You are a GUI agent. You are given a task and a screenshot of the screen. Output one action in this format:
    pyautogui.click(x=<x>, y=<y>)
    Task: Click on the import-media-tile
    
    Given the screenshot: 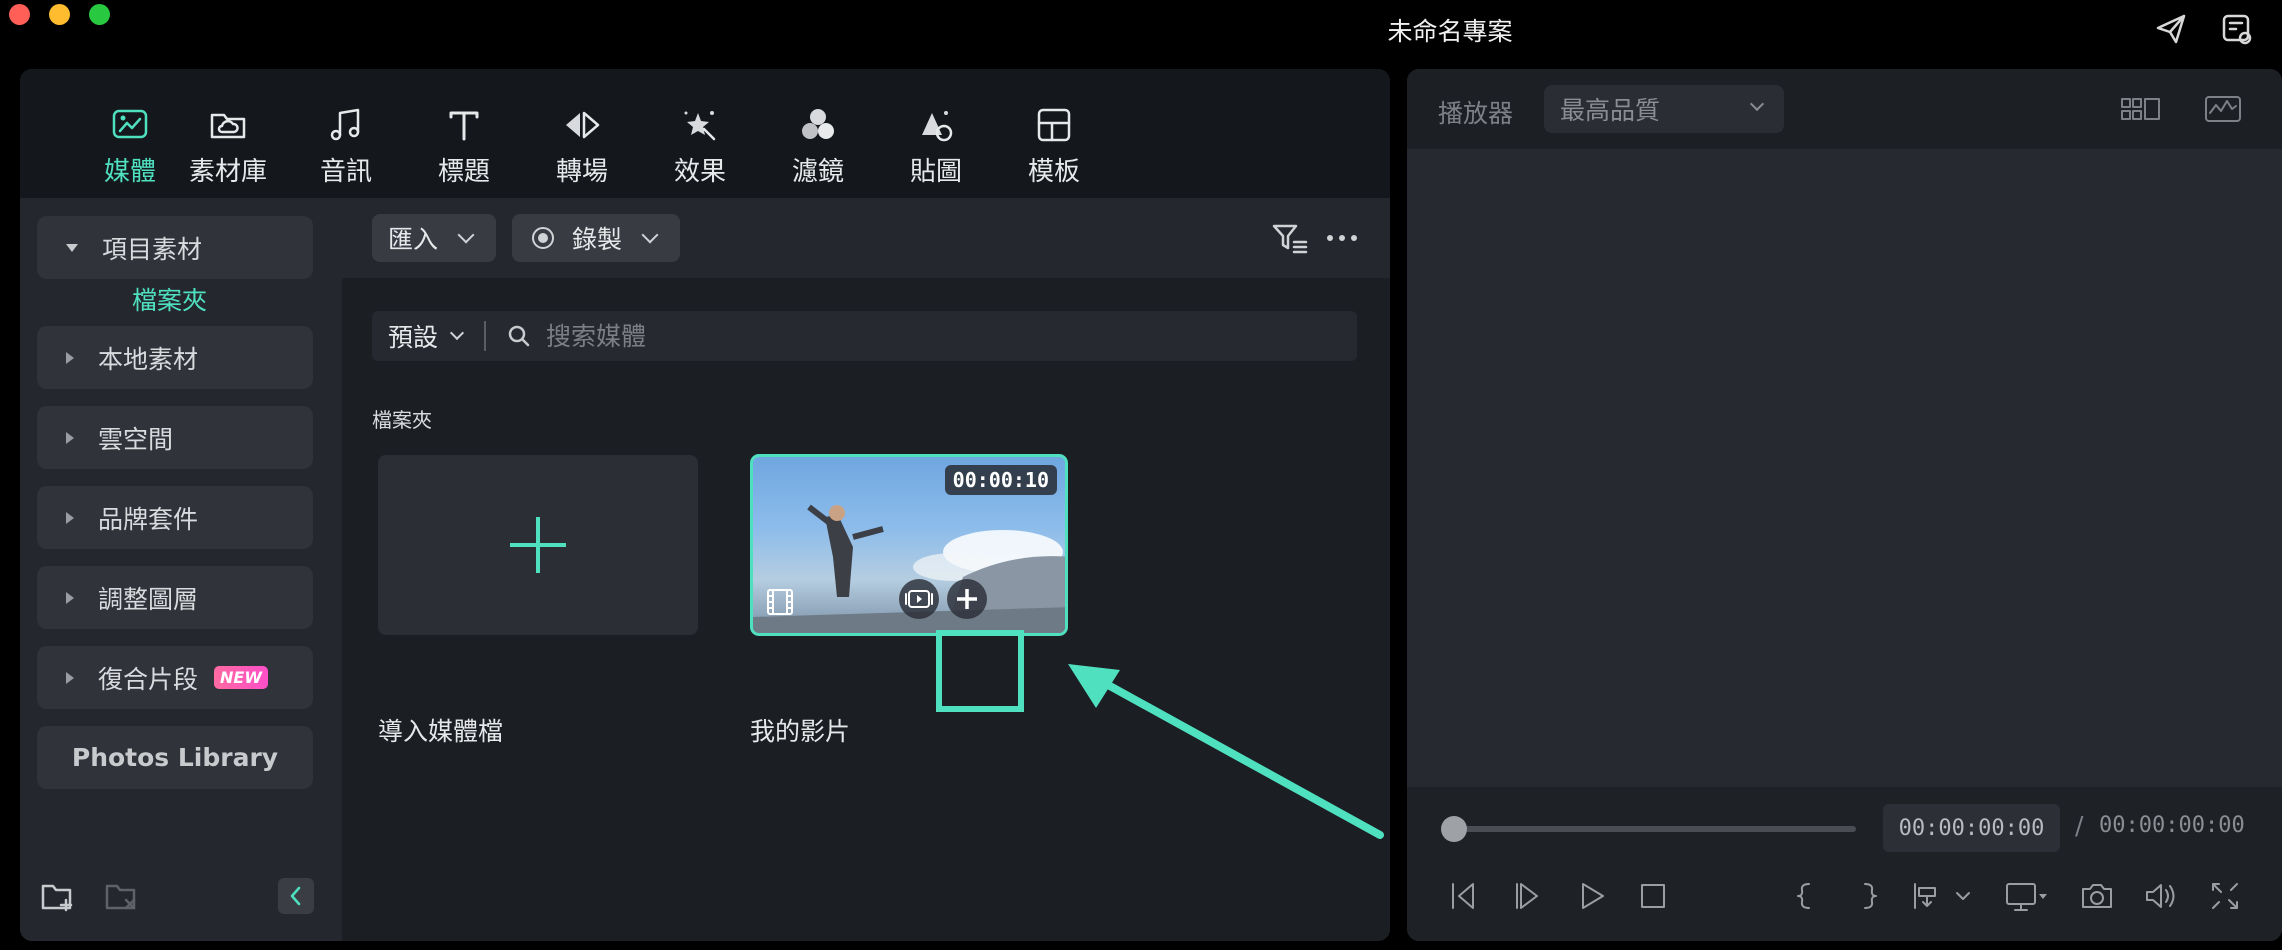 What is the action you would take?
    pyautogui.click(x=538, y=545)
    